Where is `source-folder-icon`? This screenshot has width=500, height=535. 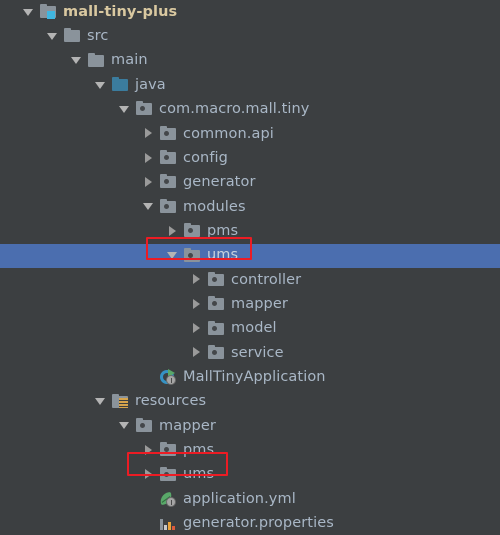 source-folder-icon is located at coordinates (120, 85).